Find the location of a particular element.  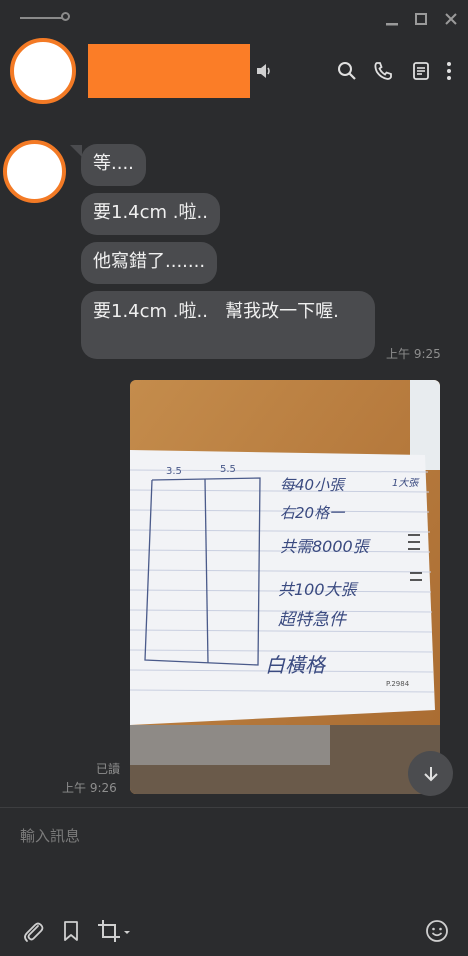

photo-text-line2: 1大張 is located at coordinates (406, 483).